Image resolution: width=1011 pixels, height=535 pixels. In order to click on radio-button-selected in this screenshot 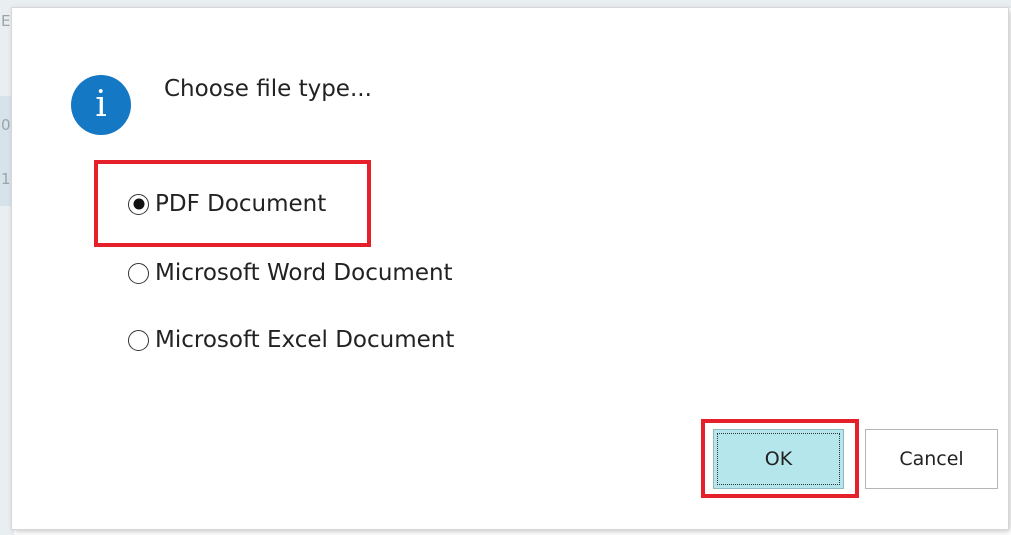, I will do `click(138, 204)`.